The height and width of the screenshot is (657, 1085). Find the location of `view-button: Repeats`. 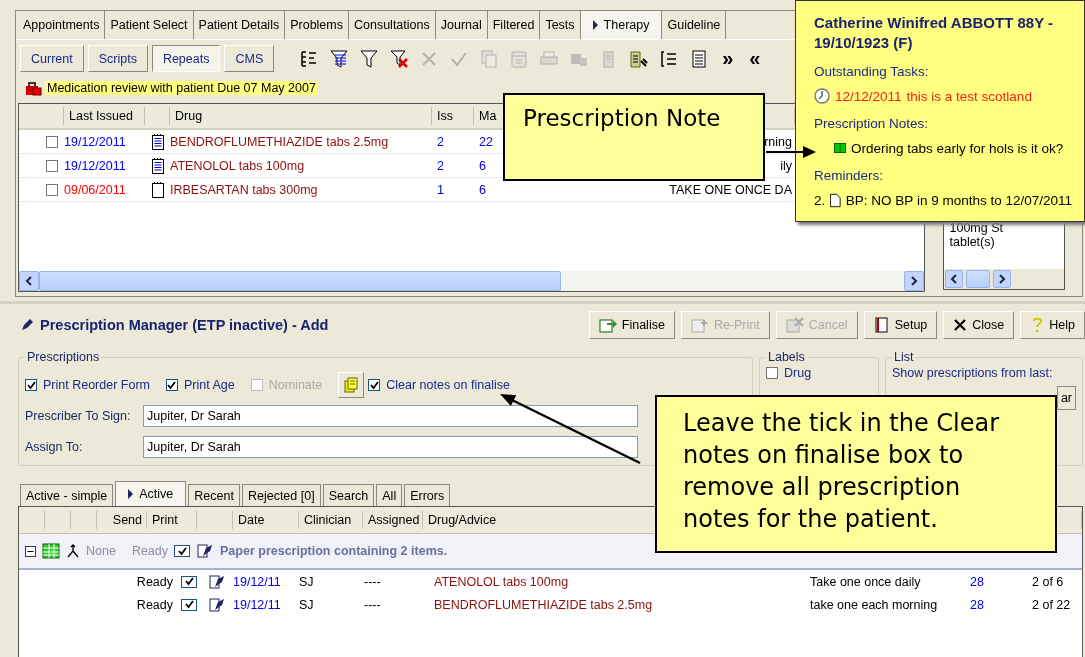

view-button: Repeats is located at coordinates (186, 58).